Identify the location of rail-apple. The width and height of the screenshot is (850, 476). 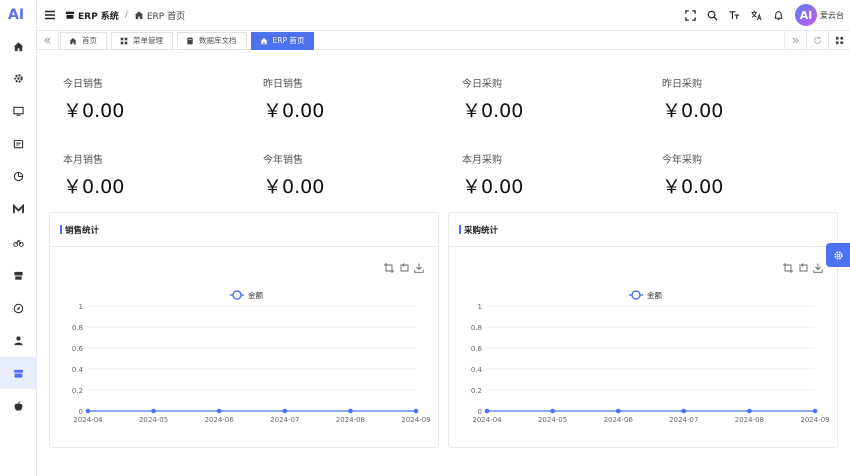
(18, 406).